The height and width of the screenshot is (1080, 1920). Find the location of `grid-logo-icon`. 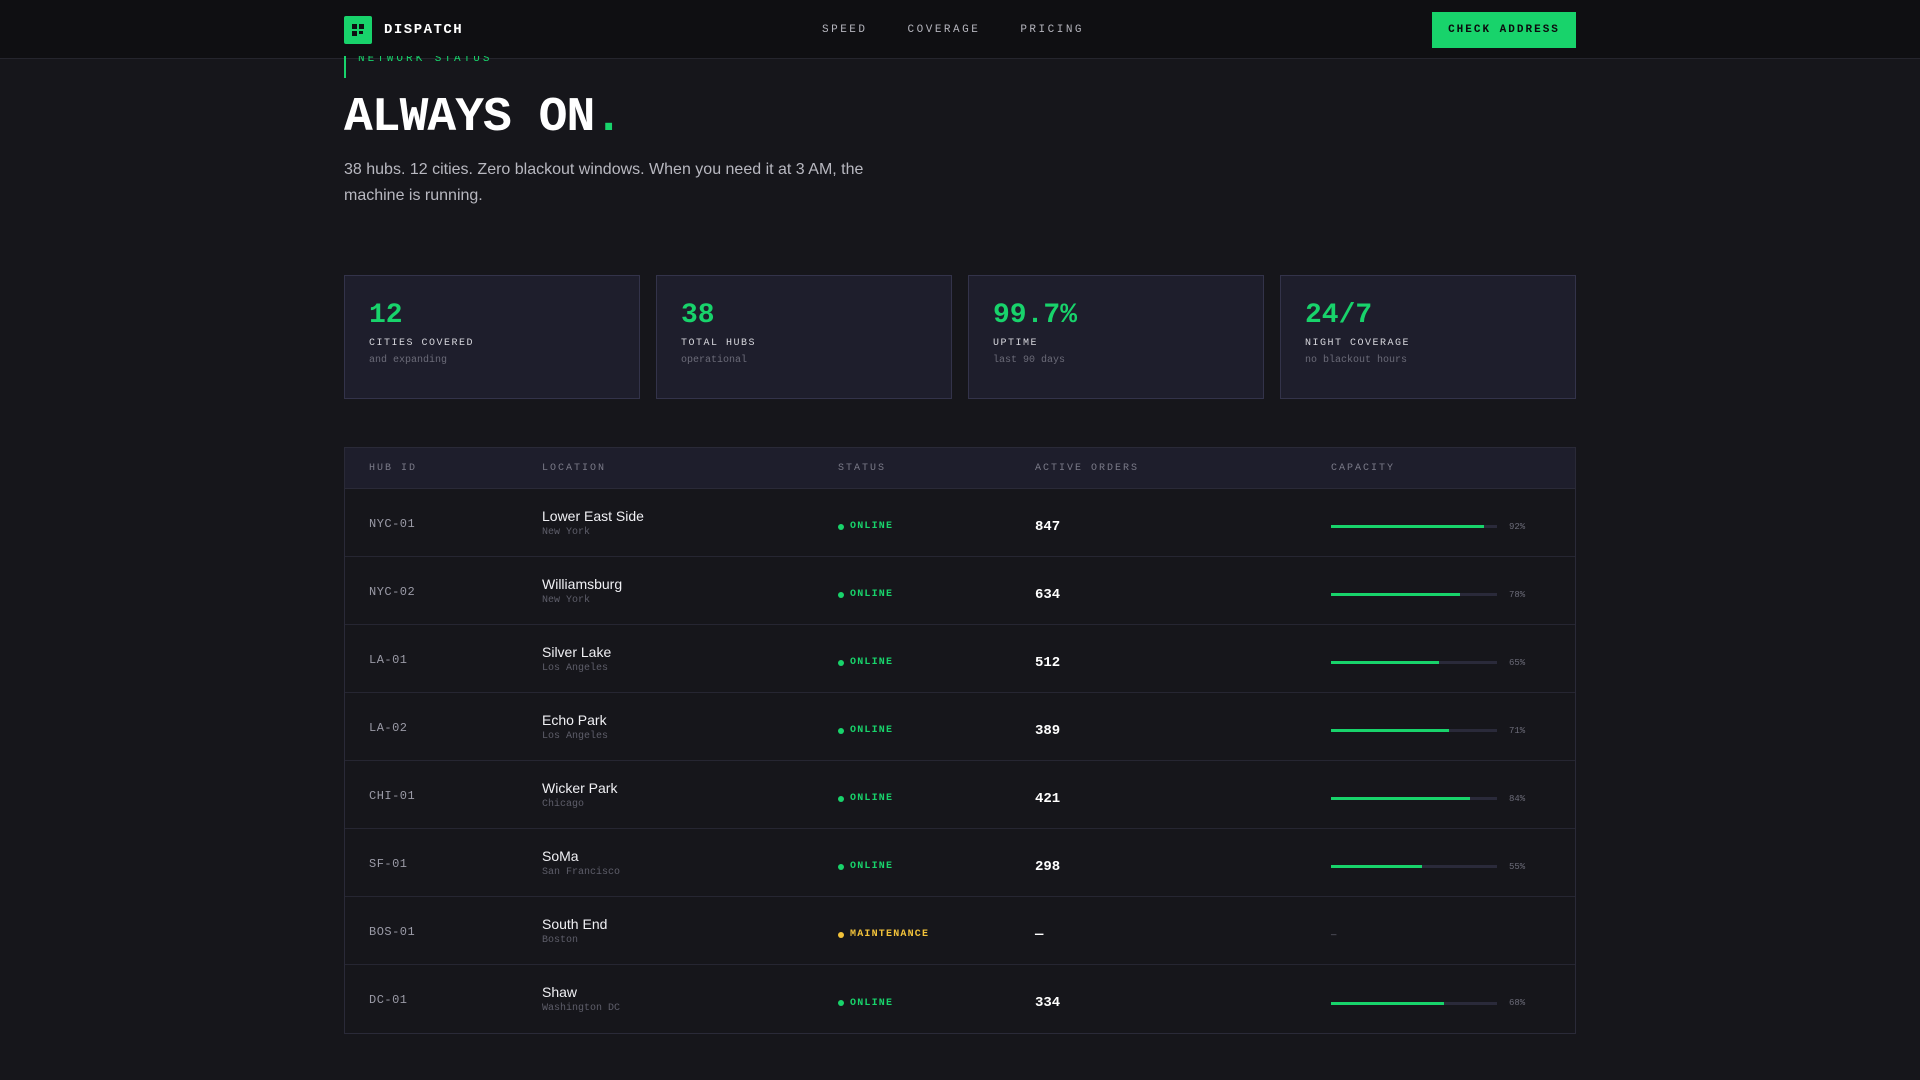

grid-logo-icon is located at coordinates (358, 29).